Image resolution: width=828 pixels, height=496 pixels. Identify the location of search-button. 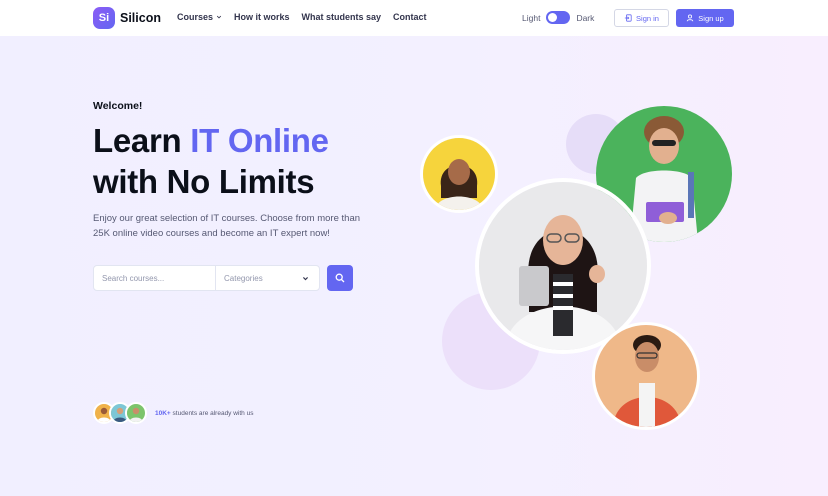
(340, 278).